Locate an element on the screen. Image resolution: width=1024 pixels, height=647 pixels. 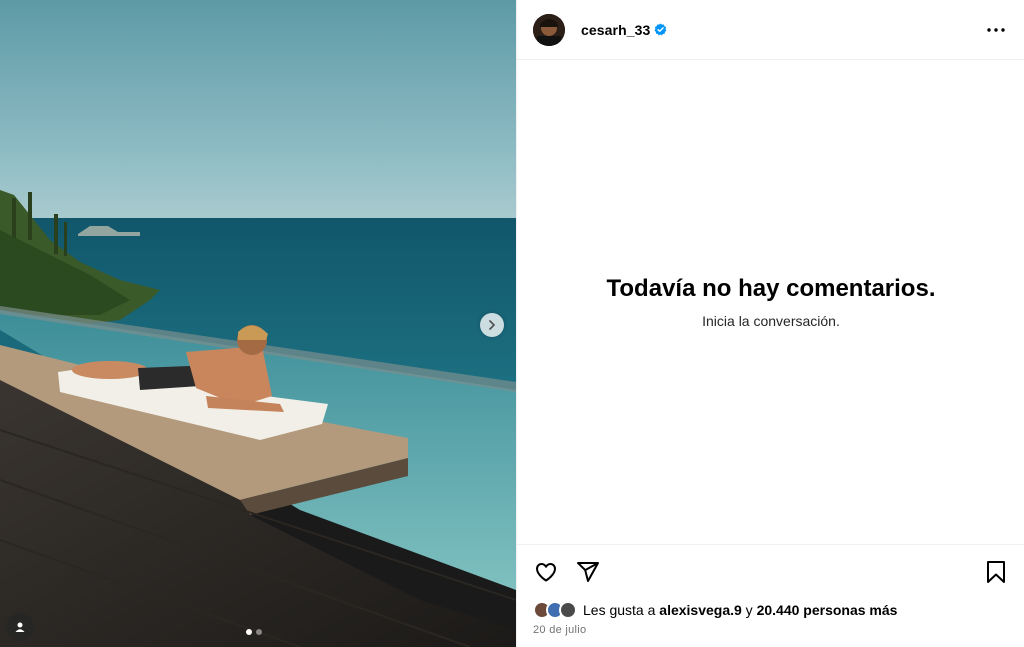
carousel-next-button is located at coordinates (492, 325).